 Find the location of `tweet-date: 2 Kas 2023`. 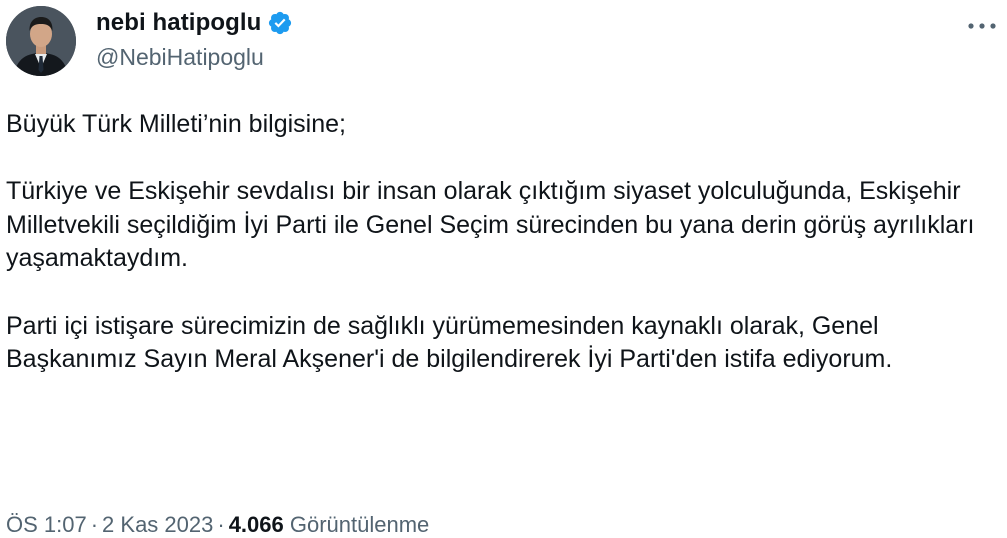

tweet-date: 2 Kas 2023 is located at coordinates (157, 524).